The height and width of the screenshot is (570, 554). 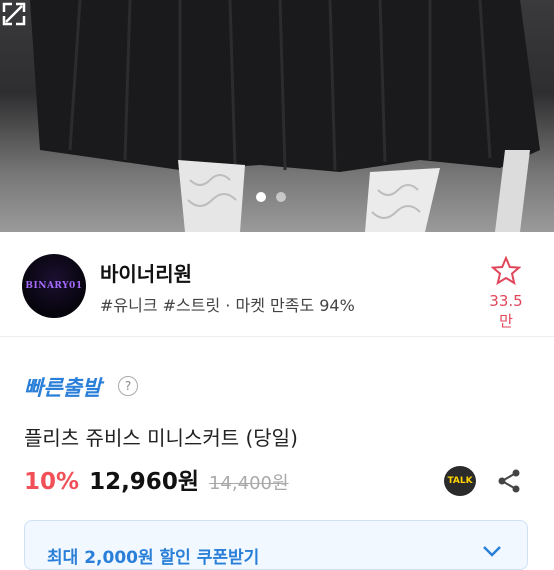 What do you see at coordinates (63, 388) in the screenshot?
I see `fast-shipping-label: 빠른출발` at bounding box center [63, 388].